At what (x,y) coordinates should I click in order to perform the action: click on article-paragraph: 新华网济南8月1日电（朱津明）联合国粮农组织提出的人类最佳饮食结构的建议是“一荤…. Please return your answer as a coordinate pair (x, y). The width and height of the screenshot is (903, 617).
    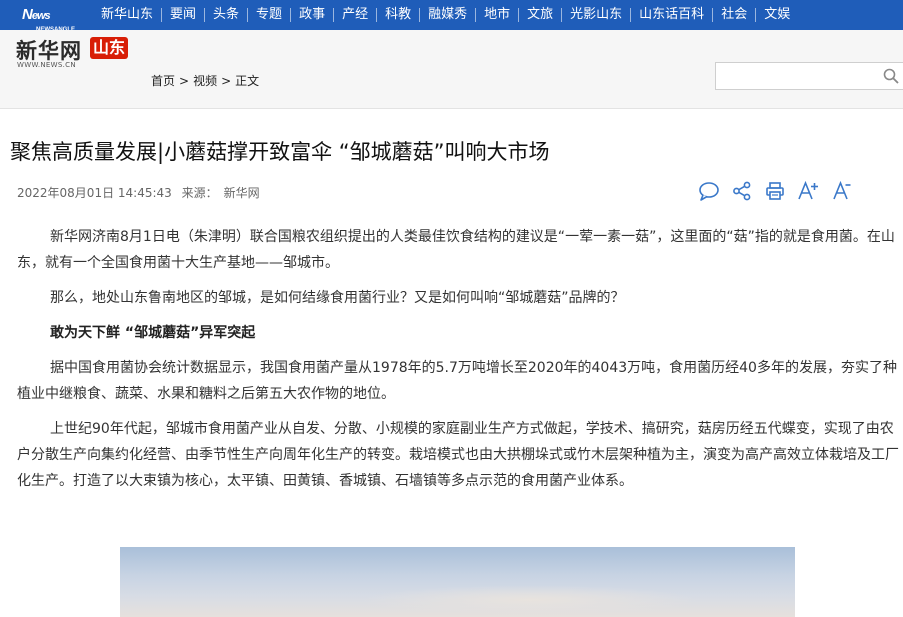
    Looking at the image, I should click on (456, 250).